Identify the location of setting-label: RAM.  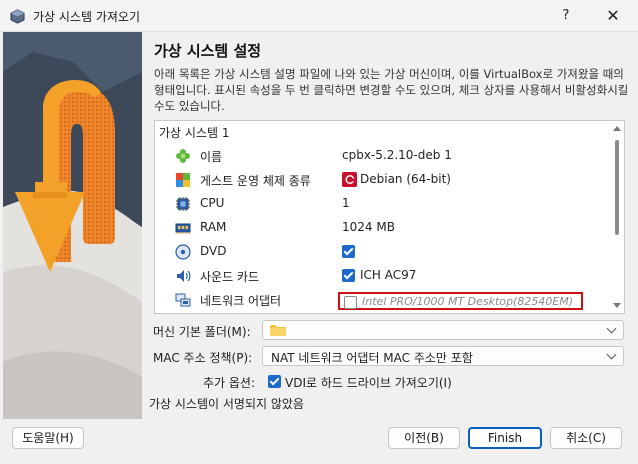
(213, 227).